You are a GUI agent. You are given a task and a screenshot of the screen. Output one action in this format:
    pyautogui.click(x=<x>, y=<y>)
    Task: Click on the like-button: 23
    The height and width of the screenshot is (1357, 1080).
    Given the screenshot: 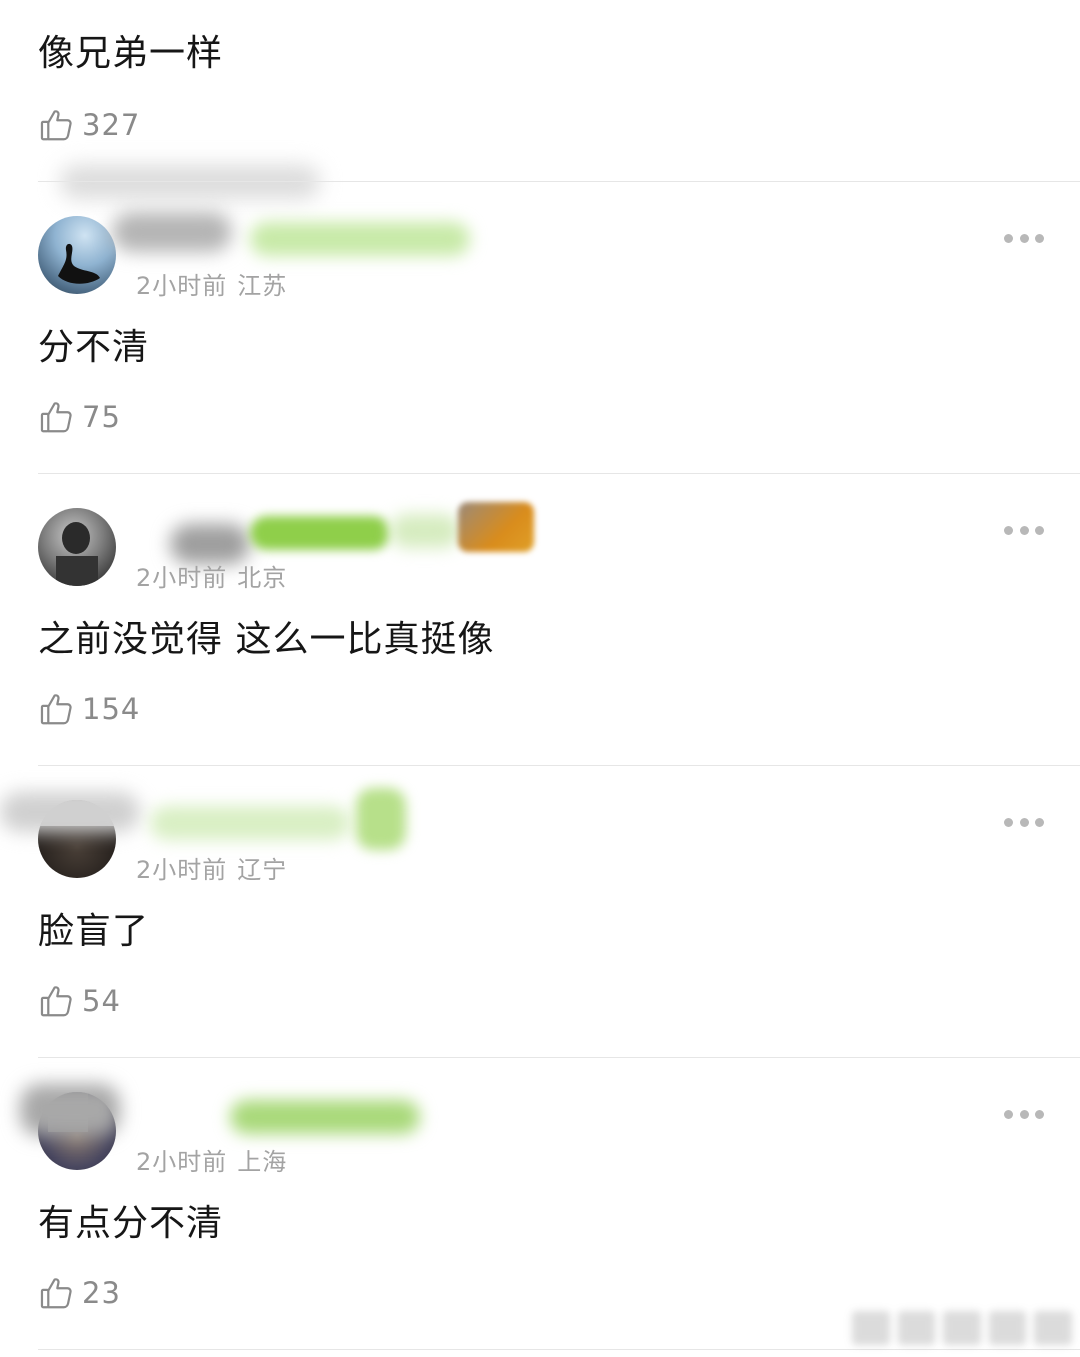 What is the action you would take?
    pyautogui.click(x=79, y=1293)
    